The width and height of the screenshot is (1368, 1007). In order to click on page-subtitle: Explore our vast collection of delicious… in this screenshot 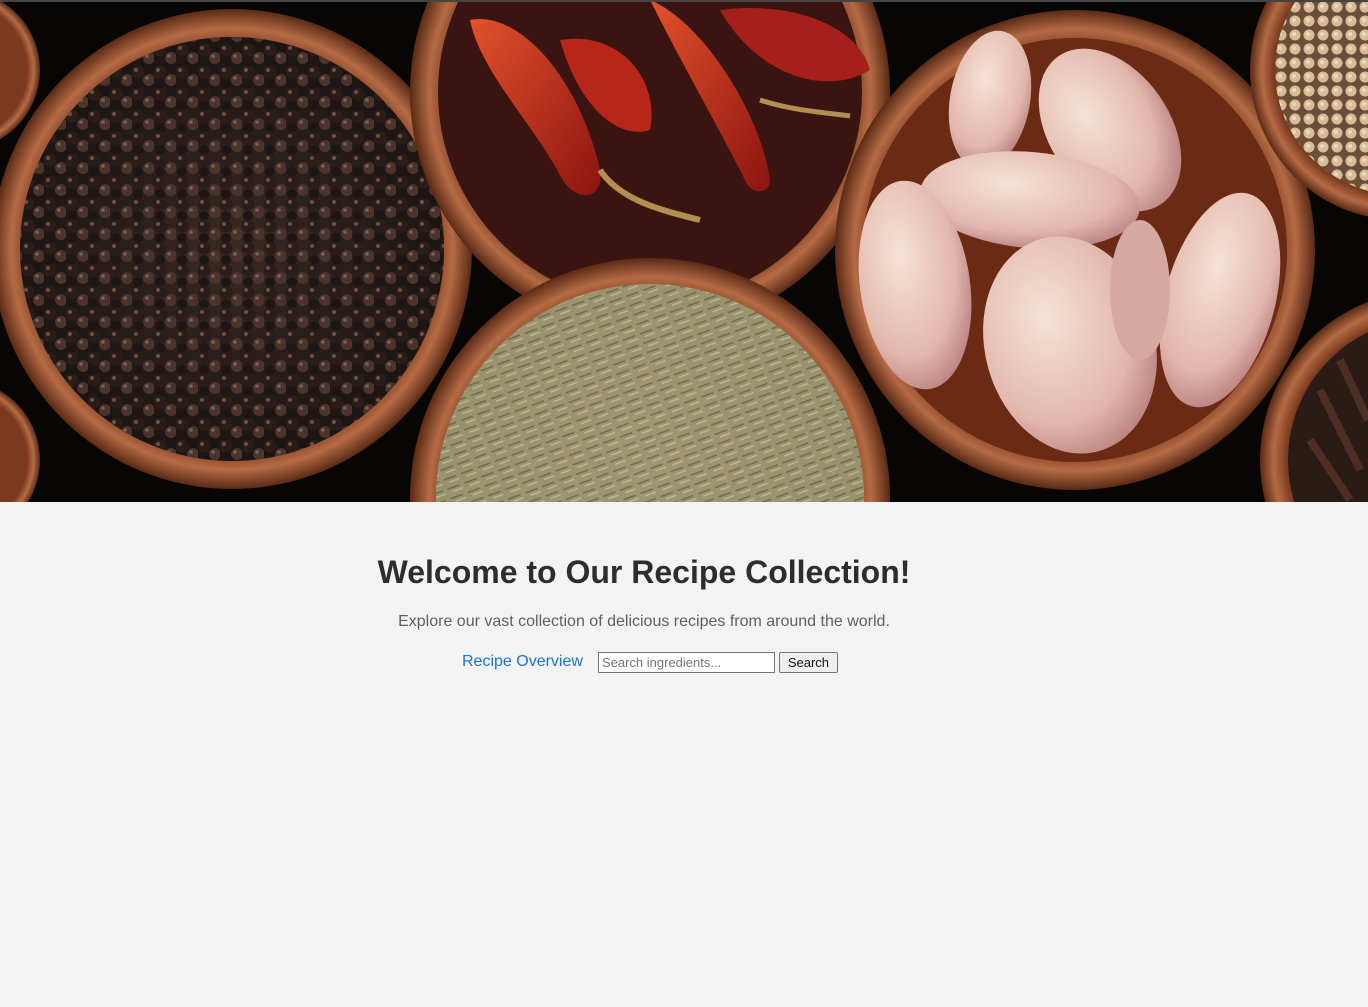, I will do `click(644, 621)`.